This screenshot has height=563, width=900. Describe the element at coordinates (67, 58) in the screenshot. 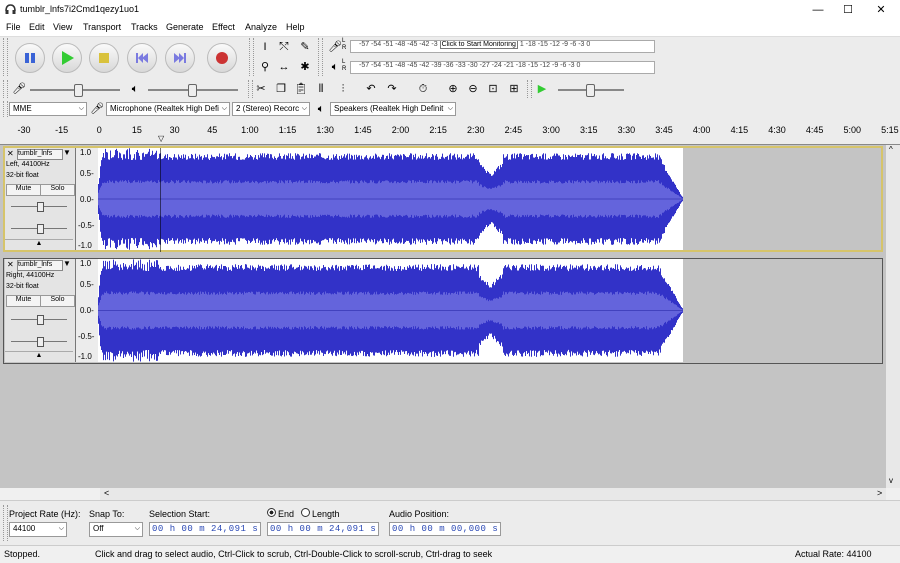

I see `play-button` at that location.